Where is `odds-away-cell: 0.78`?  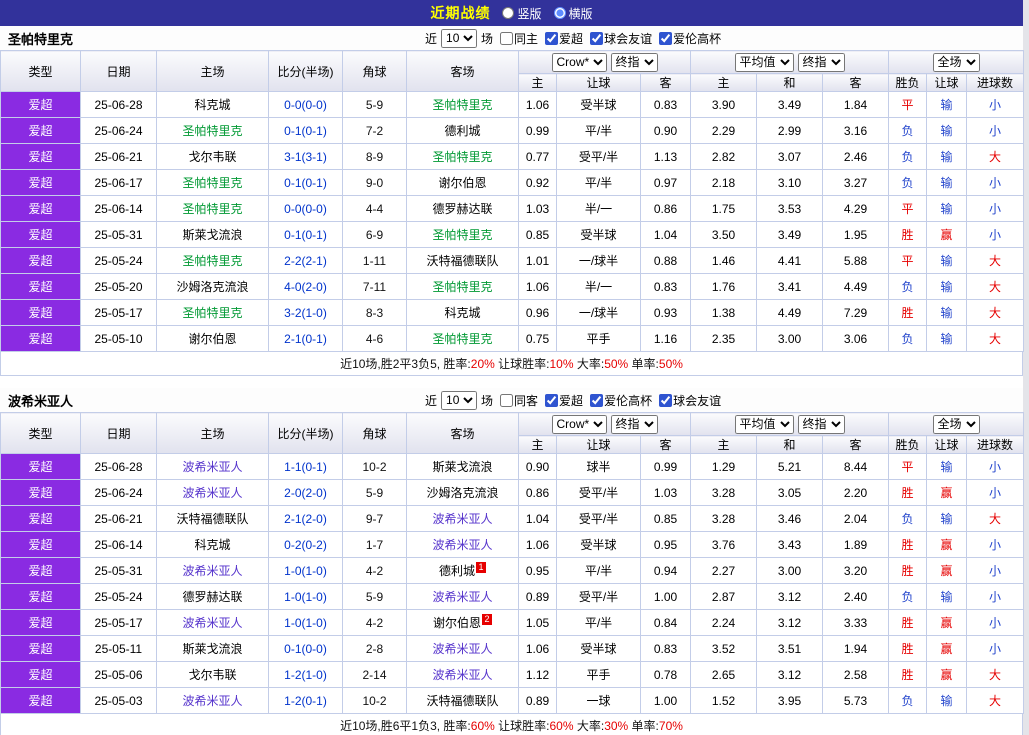
odds-away-cell: 0.78 is located at coordinates (665, 674).